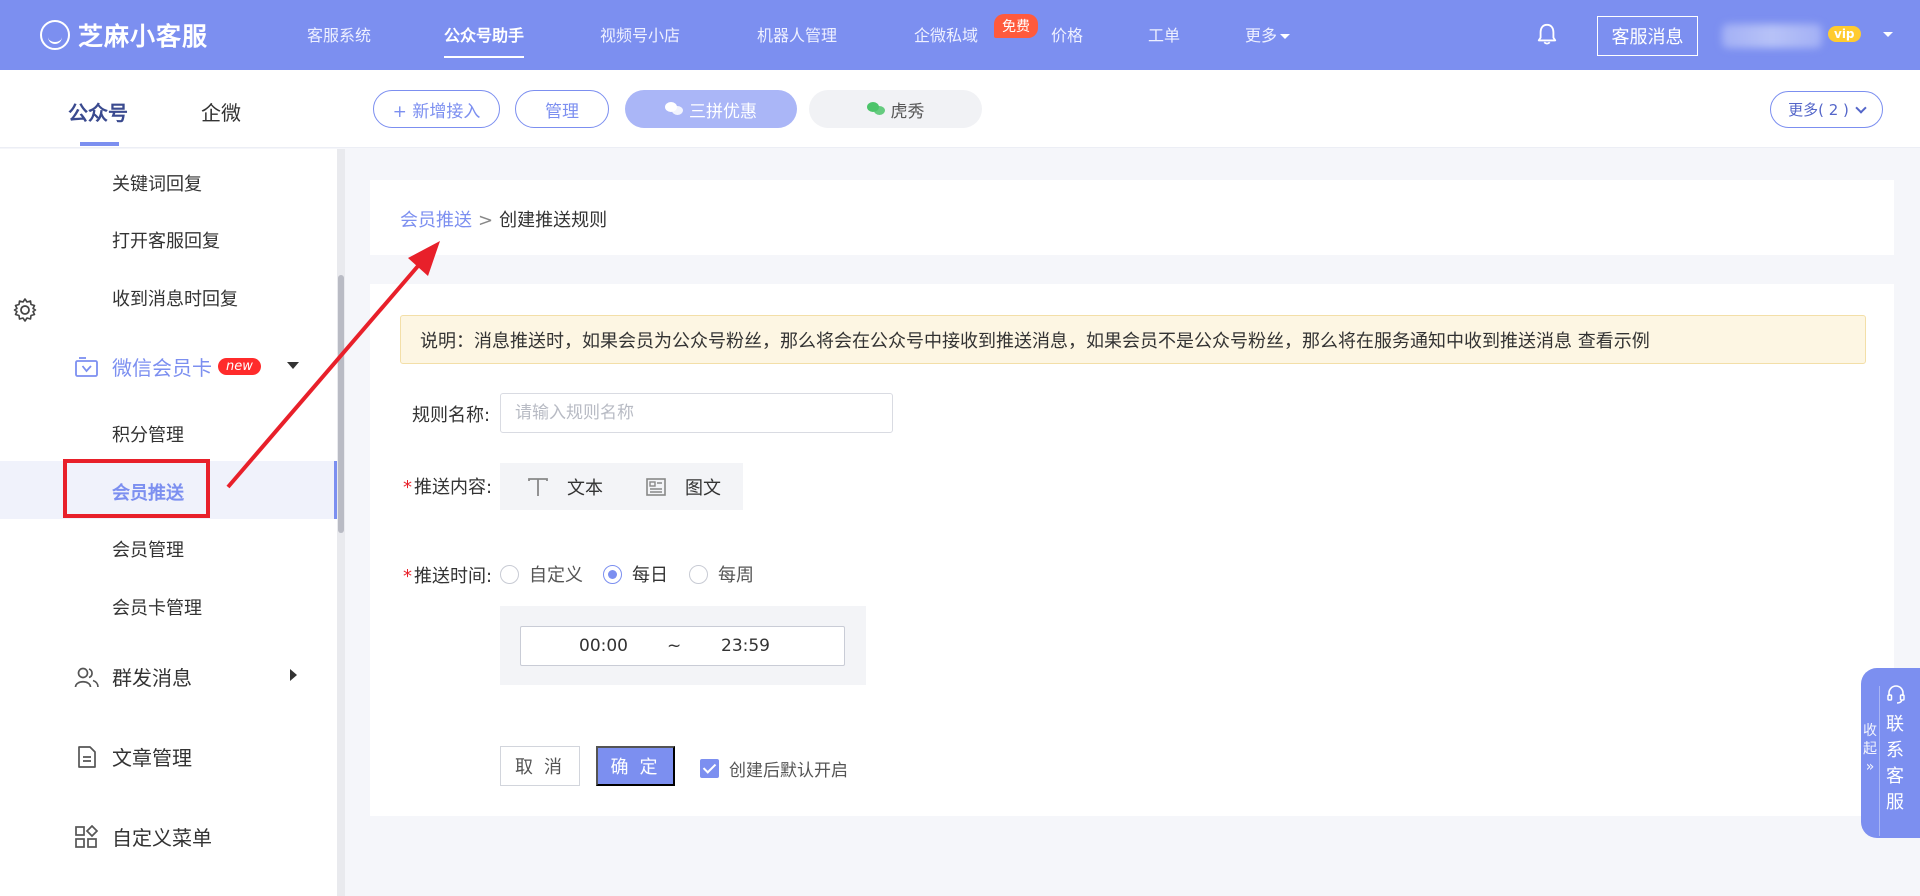 This screenshot has width=1920, height=896. What do you see at coordinates (562, 109) in the screenshot?
I see `manage-button: 管理` at bounding box center [562, 109].